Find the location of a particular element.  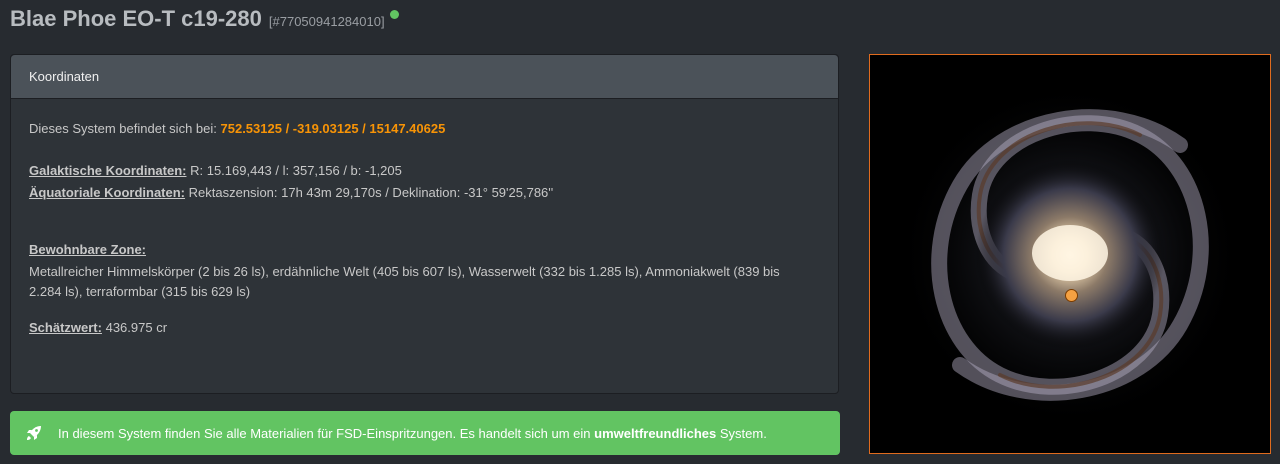

equatorial-label: Äquatoriale Koordinaten: is located at coordinates (107, 192).